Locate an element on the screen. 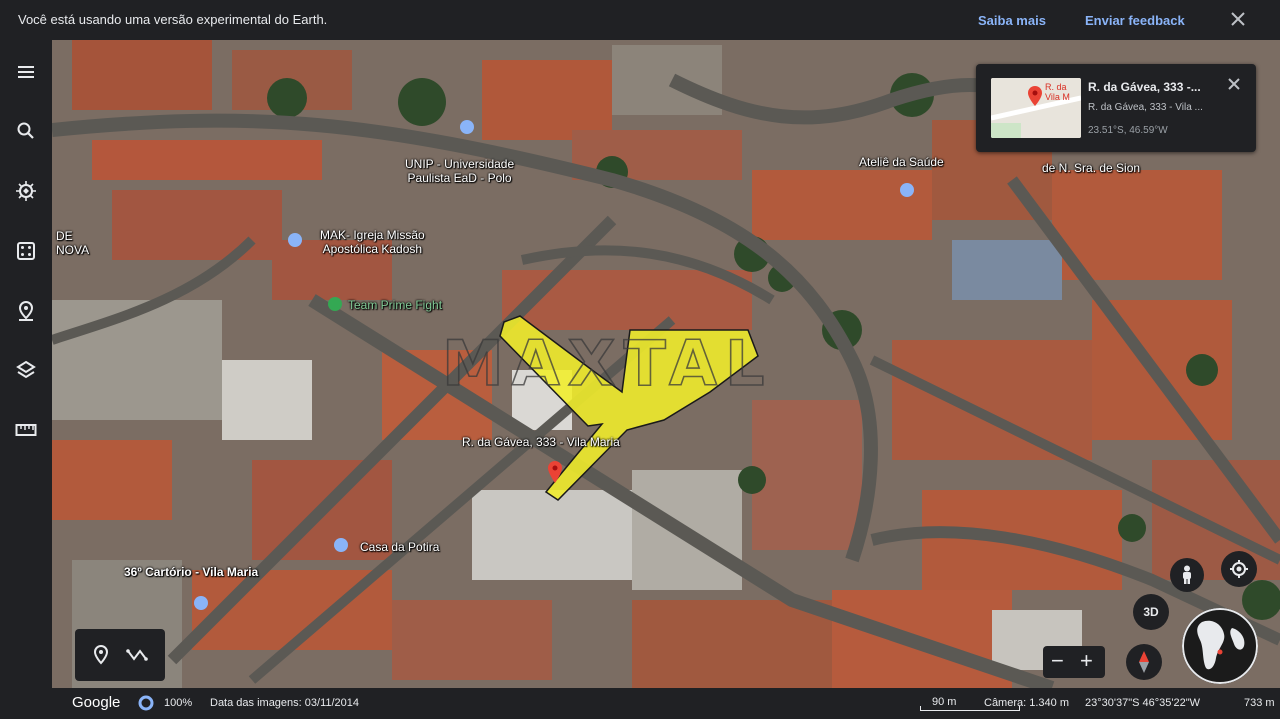 The width and height of the screenshot is (1280, 719). globe-overview is located at coordinates (1220, 646).